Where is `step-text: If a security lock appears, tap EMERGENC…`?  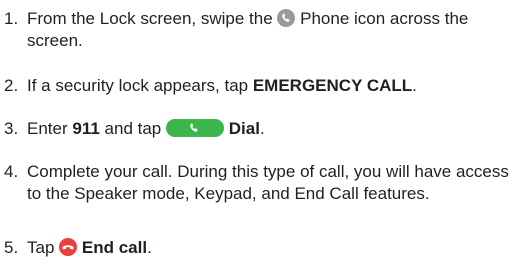 step-text: If a security lock appears, tap EMERGENC… is located at coordinates (268, 86).